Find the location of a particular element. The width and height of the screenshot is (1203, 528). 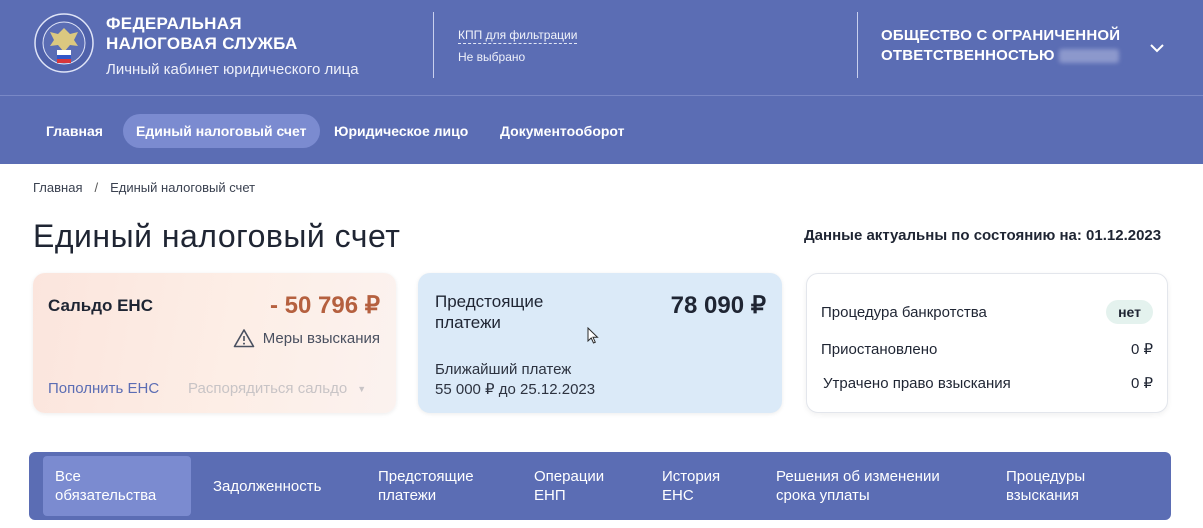

tab-enp-operations: Операции ЕНП is located at coordinates (577, 486).